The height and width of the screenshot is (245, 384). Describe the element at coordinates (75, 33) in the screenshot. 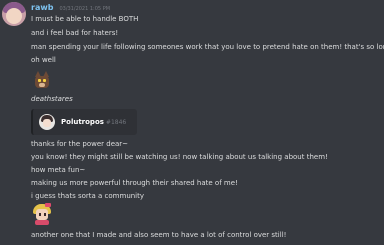

I see `message-line: and i feel bad for haters!` at that location.